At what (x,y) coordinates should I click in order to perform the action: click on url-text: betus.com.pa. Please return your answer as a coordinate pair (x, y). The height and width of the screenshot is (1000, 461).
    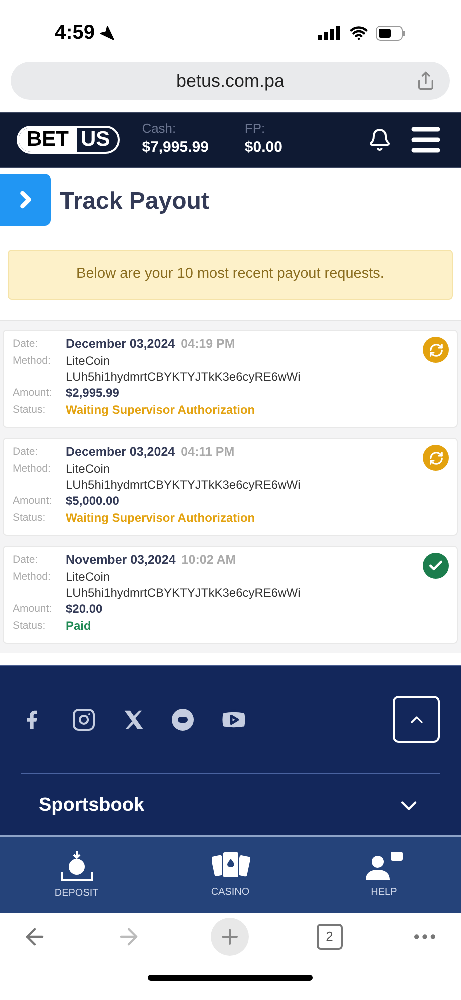
    Looking at the image, I should click on (230, 81).